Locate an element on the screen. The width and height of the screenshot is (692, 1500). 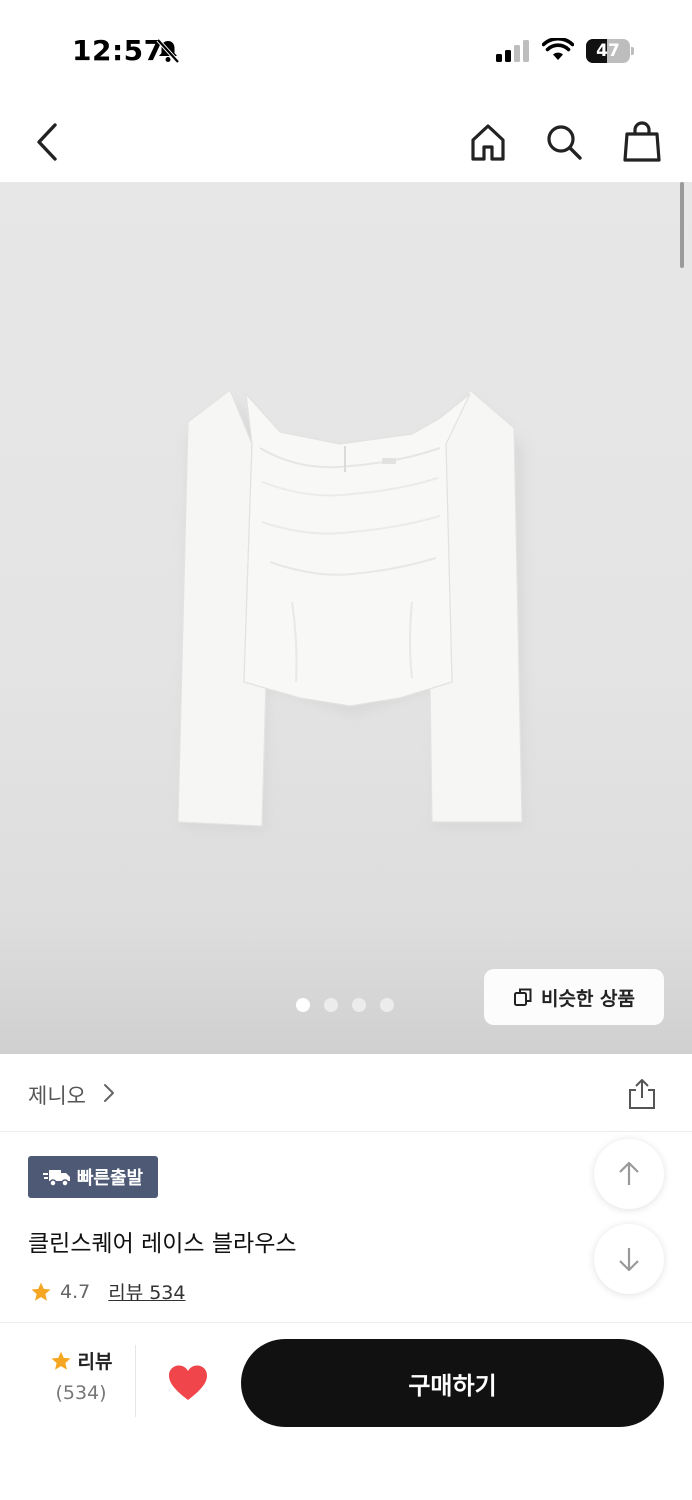
back-chevron-icon is located at coordinates (47, 142).